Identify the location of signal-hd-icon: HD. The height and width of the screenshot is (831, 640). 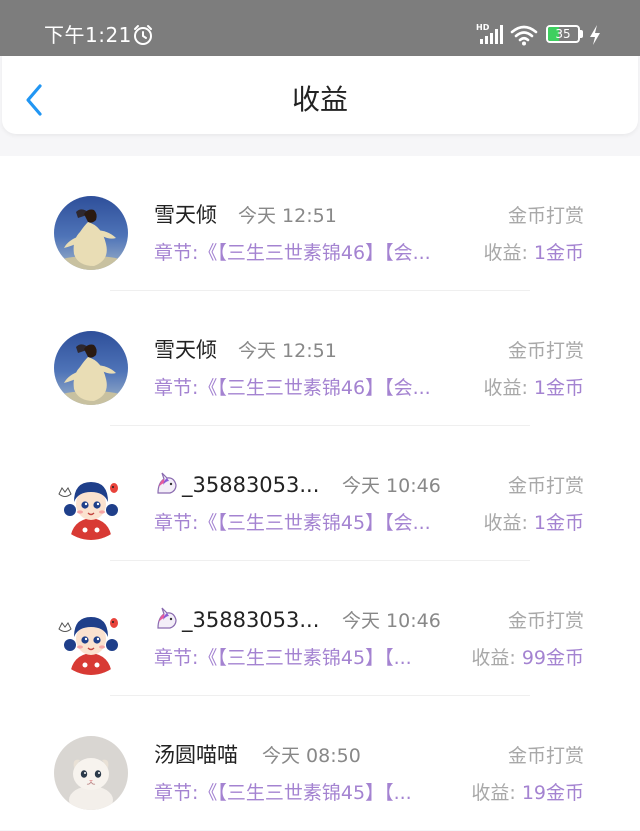
(489, 33).